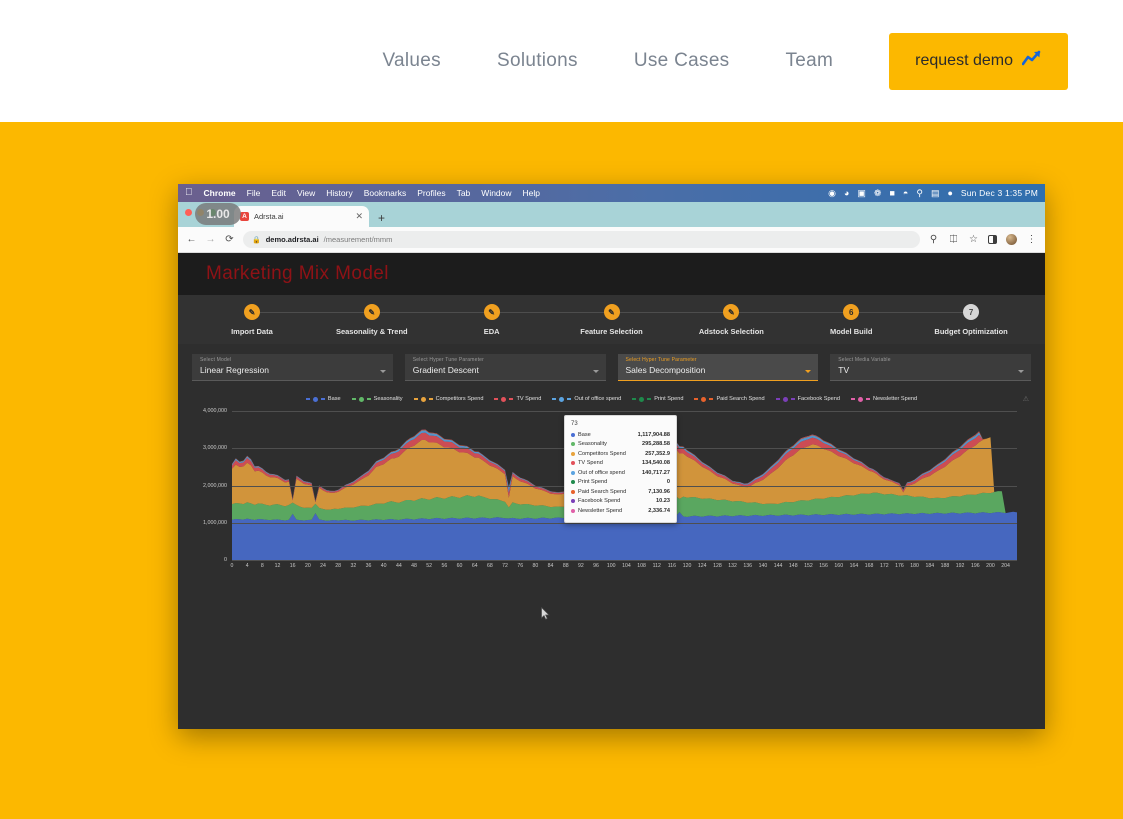  I want to click on legend-label: Out of office spend, so click(598, 399).